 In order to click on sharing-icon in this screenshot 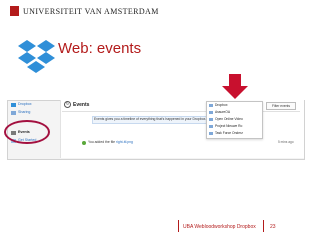, I will do `click(13, 113)`.